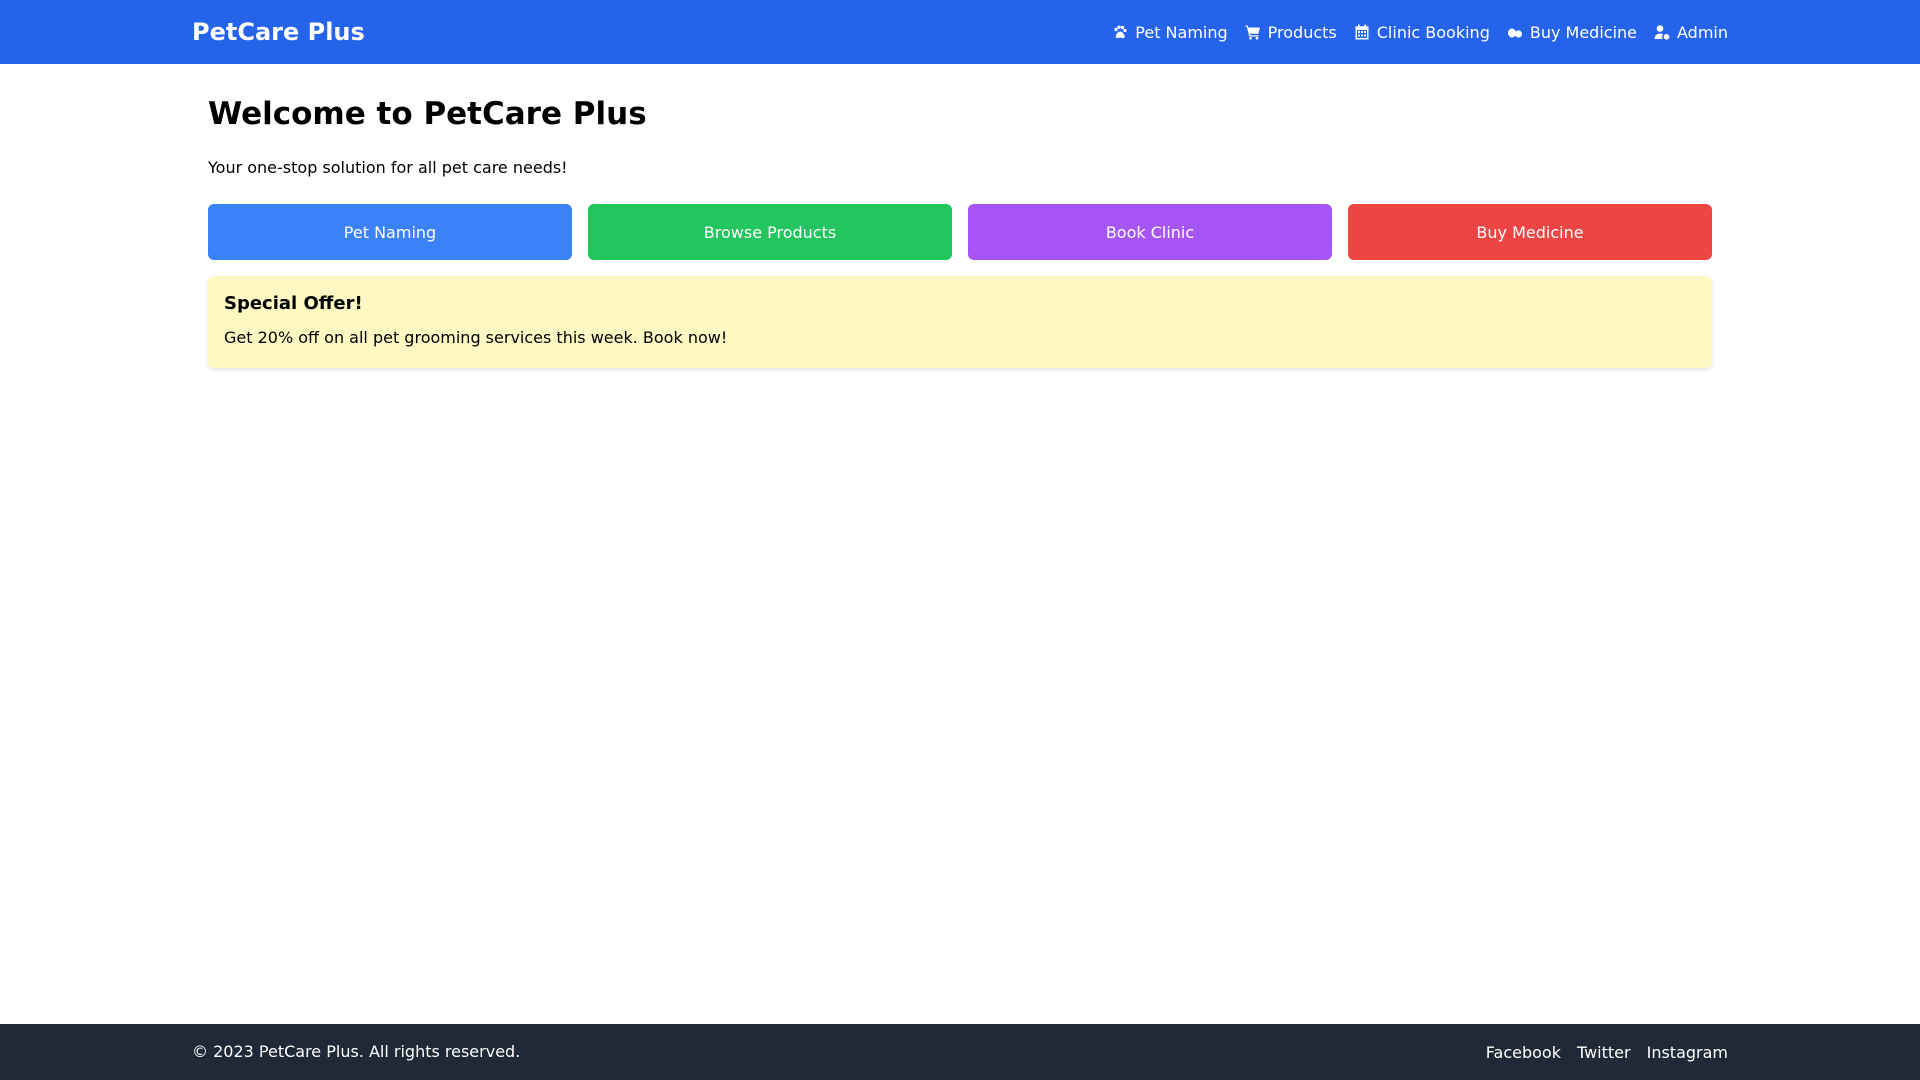 This screenshot has height=1080, width=1920. I want to click on calendar-icon, so click(1362, 32).